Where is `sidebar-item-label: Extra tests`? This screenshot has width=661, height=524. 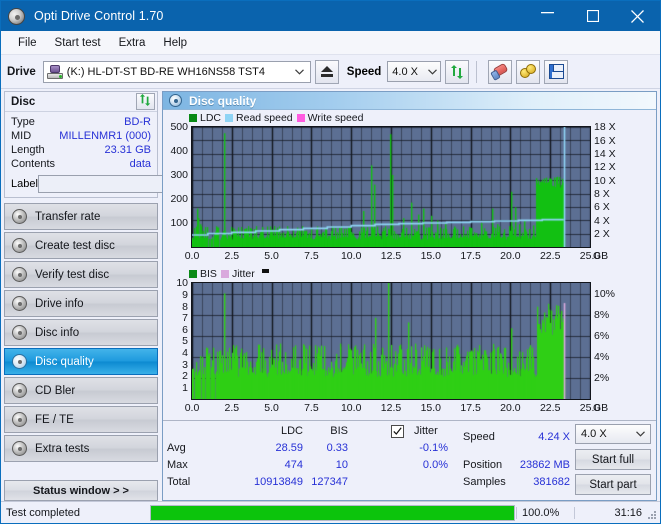 sidebar-item-label: Extra tests is located at coordinates (62, 448).